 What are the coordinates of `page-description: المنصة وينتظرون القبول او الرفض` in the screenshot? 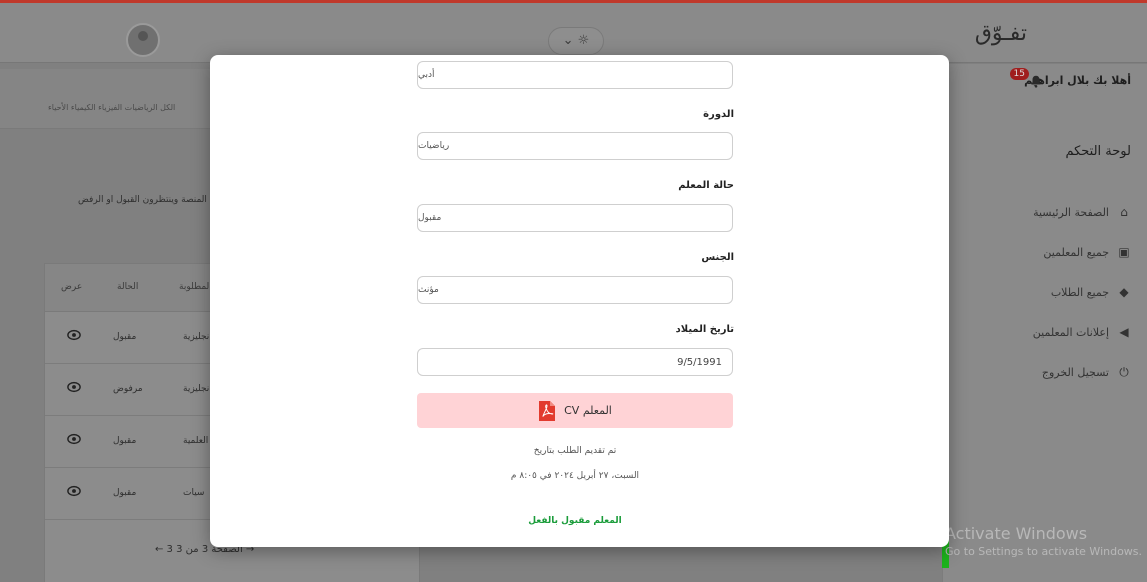 It's located at (142, 200).